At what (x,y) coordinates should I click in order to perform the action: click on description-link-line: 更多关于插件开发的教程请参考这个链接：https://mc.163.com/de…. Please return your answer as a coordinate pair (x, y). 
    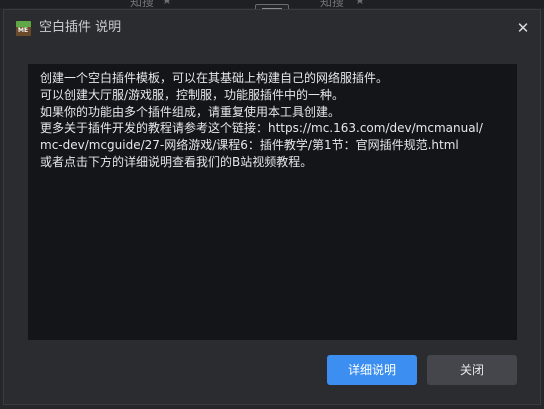
    Looking at the image, I should click on (261, 128).